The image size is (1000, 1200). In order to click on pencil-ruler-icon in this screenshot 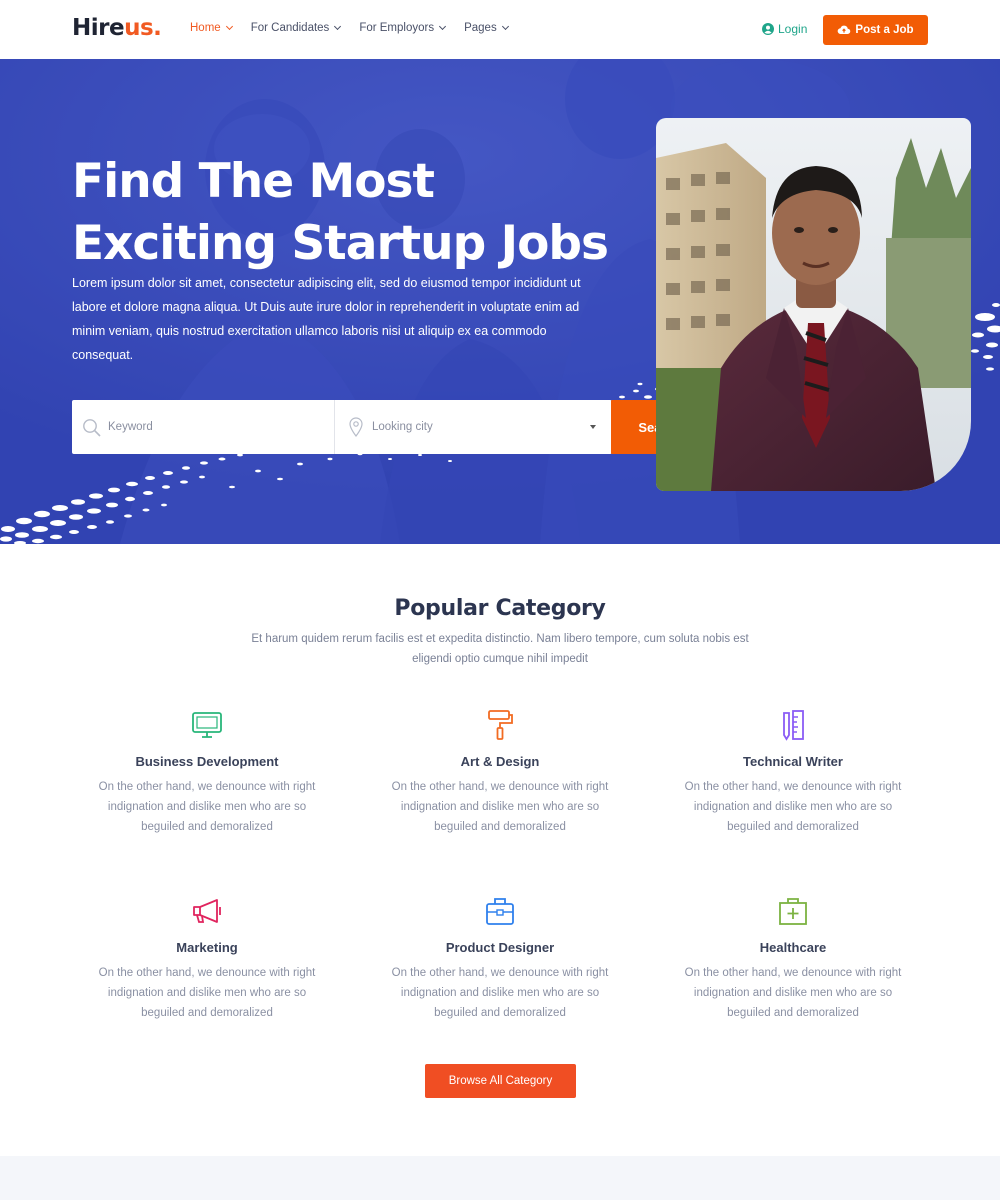, I will do `click(793, 725)`.